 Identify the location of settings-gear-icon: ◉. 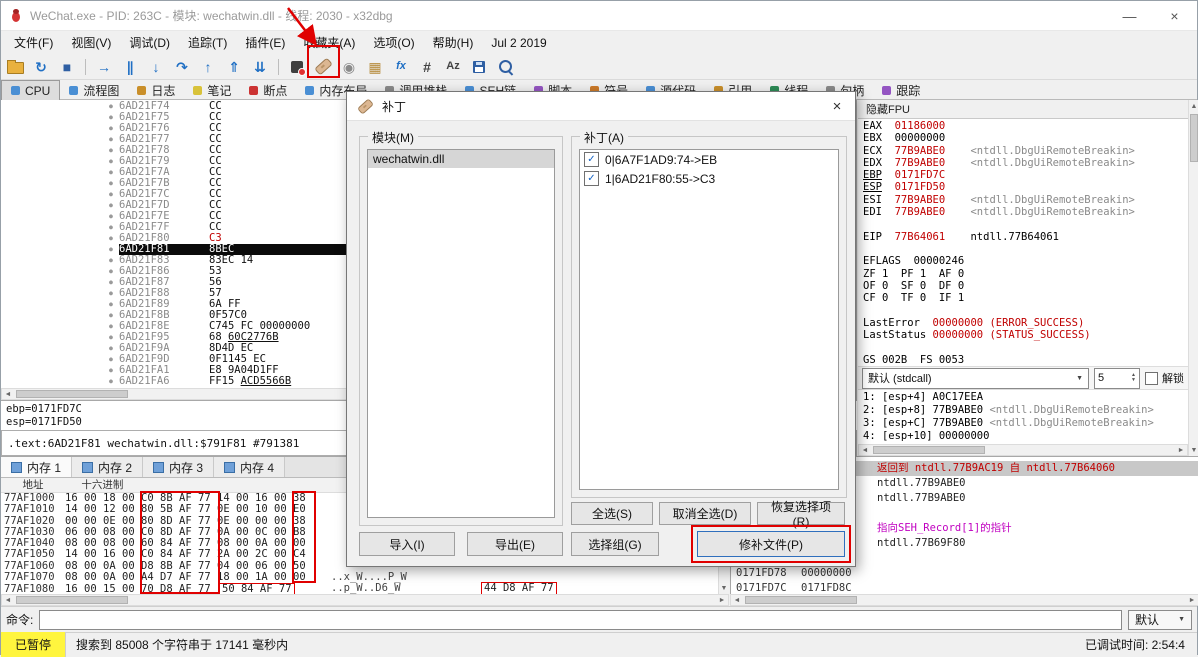
(349, 67).